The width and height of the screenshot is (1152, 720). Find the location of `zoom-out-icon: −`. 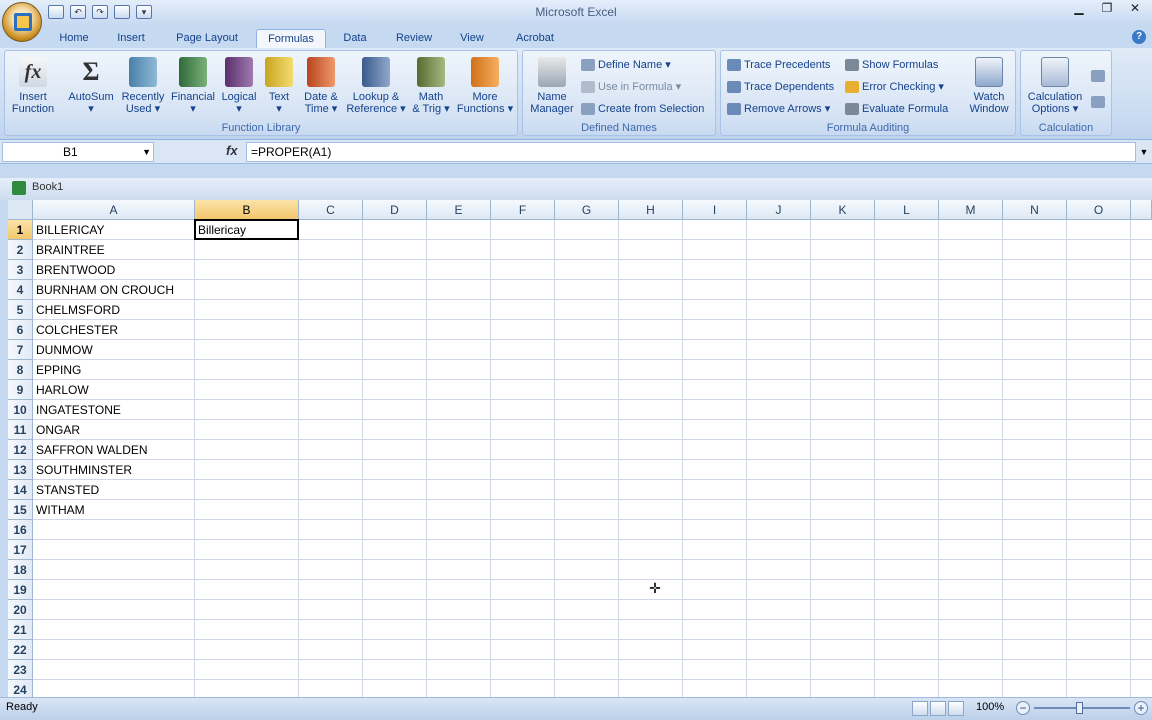

zoom-out-icon: − is located at coordinates (1023, 708).